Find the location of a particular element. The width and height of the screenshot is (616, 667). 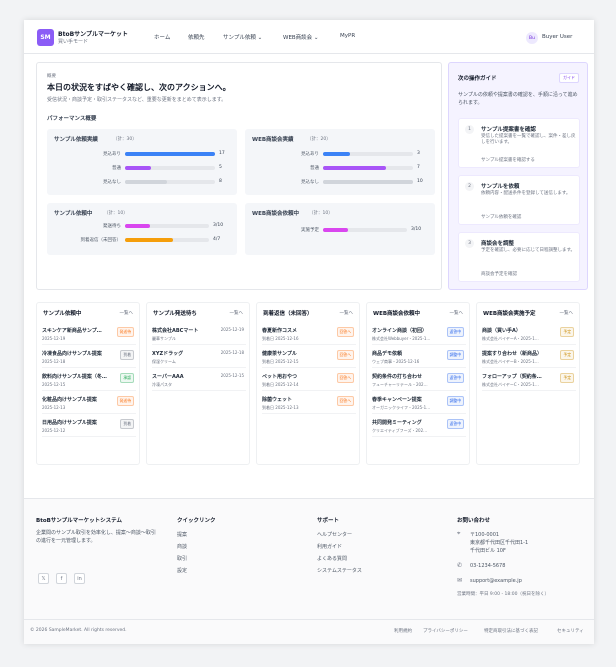

list-item: 商品デモ依頼 ウェブ商事・2025-12-16 調整中 is located at coordinates (419, 357).